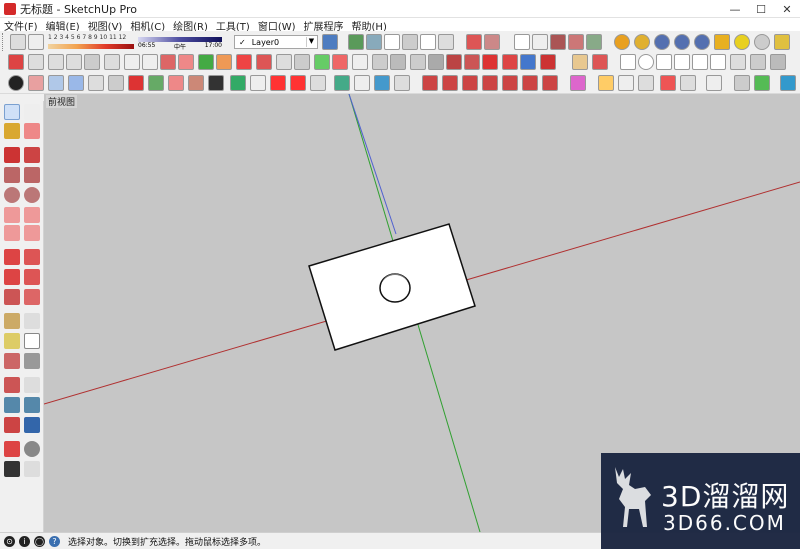  I want to click on arc-3pt-icon, so click(12, 233).